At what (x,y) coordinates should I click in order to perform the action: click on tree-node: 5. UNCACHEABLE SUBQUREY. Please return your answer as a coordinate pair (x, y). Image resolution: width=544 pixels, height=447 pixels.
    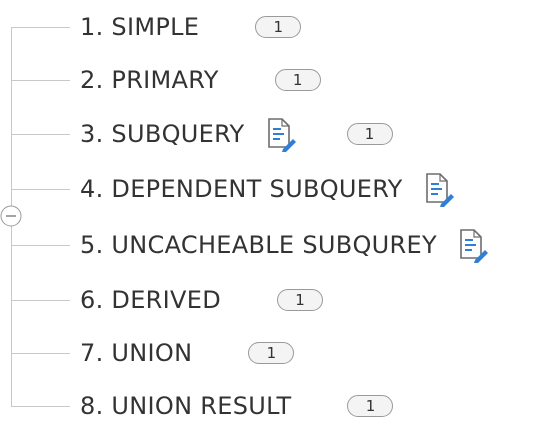
    Looking at the image, I should click on (284, 245).